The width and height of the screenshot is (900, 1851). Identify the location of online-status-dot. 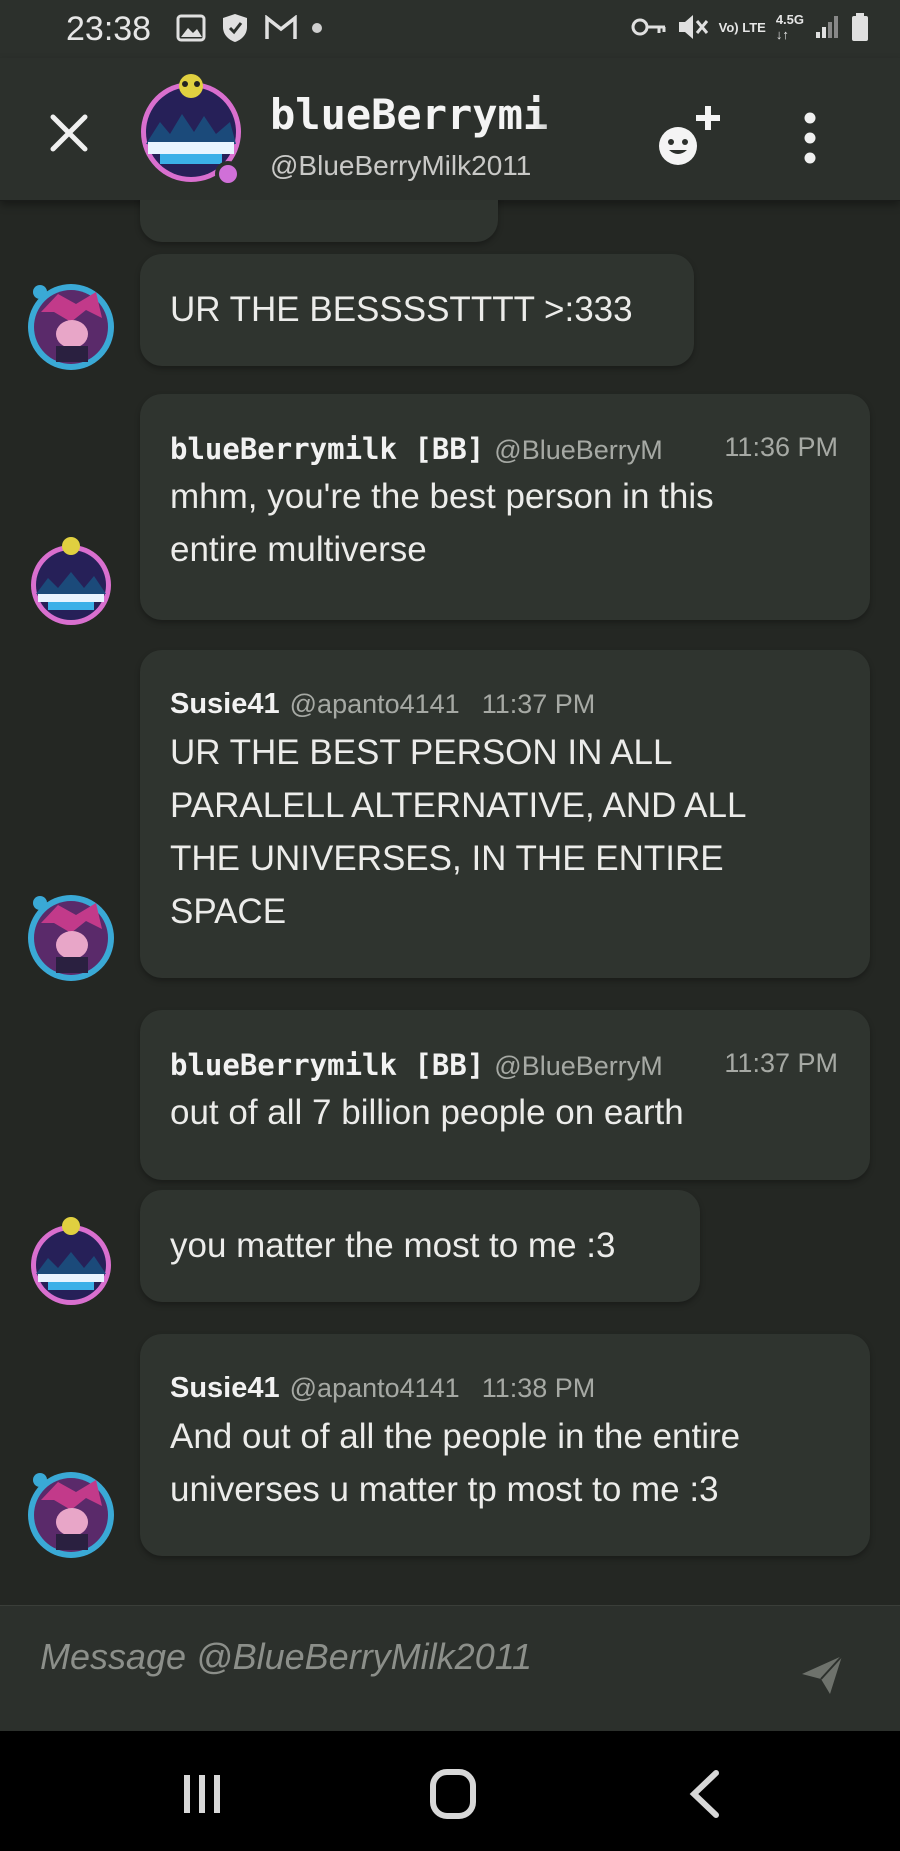
(228, 174).